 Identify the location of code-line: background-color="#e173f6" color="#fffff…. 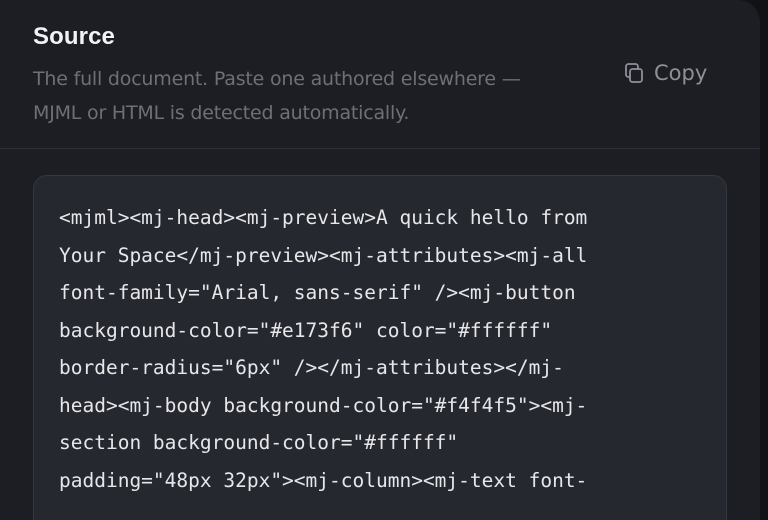
(306, 330).